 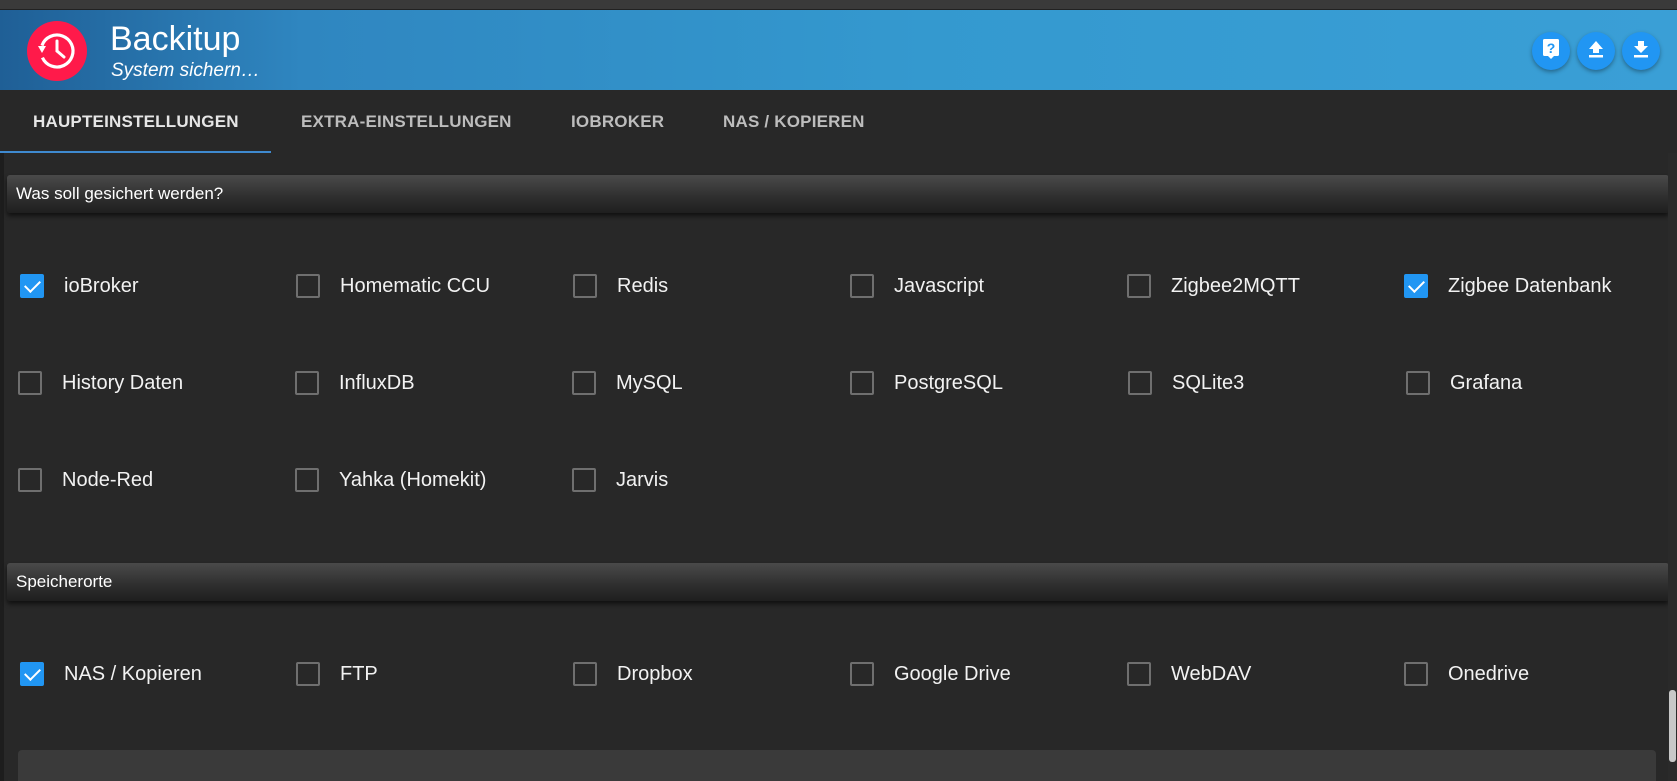 I want to click on checkbox-iobroker: ioBroker, so click(x=79, y=286).